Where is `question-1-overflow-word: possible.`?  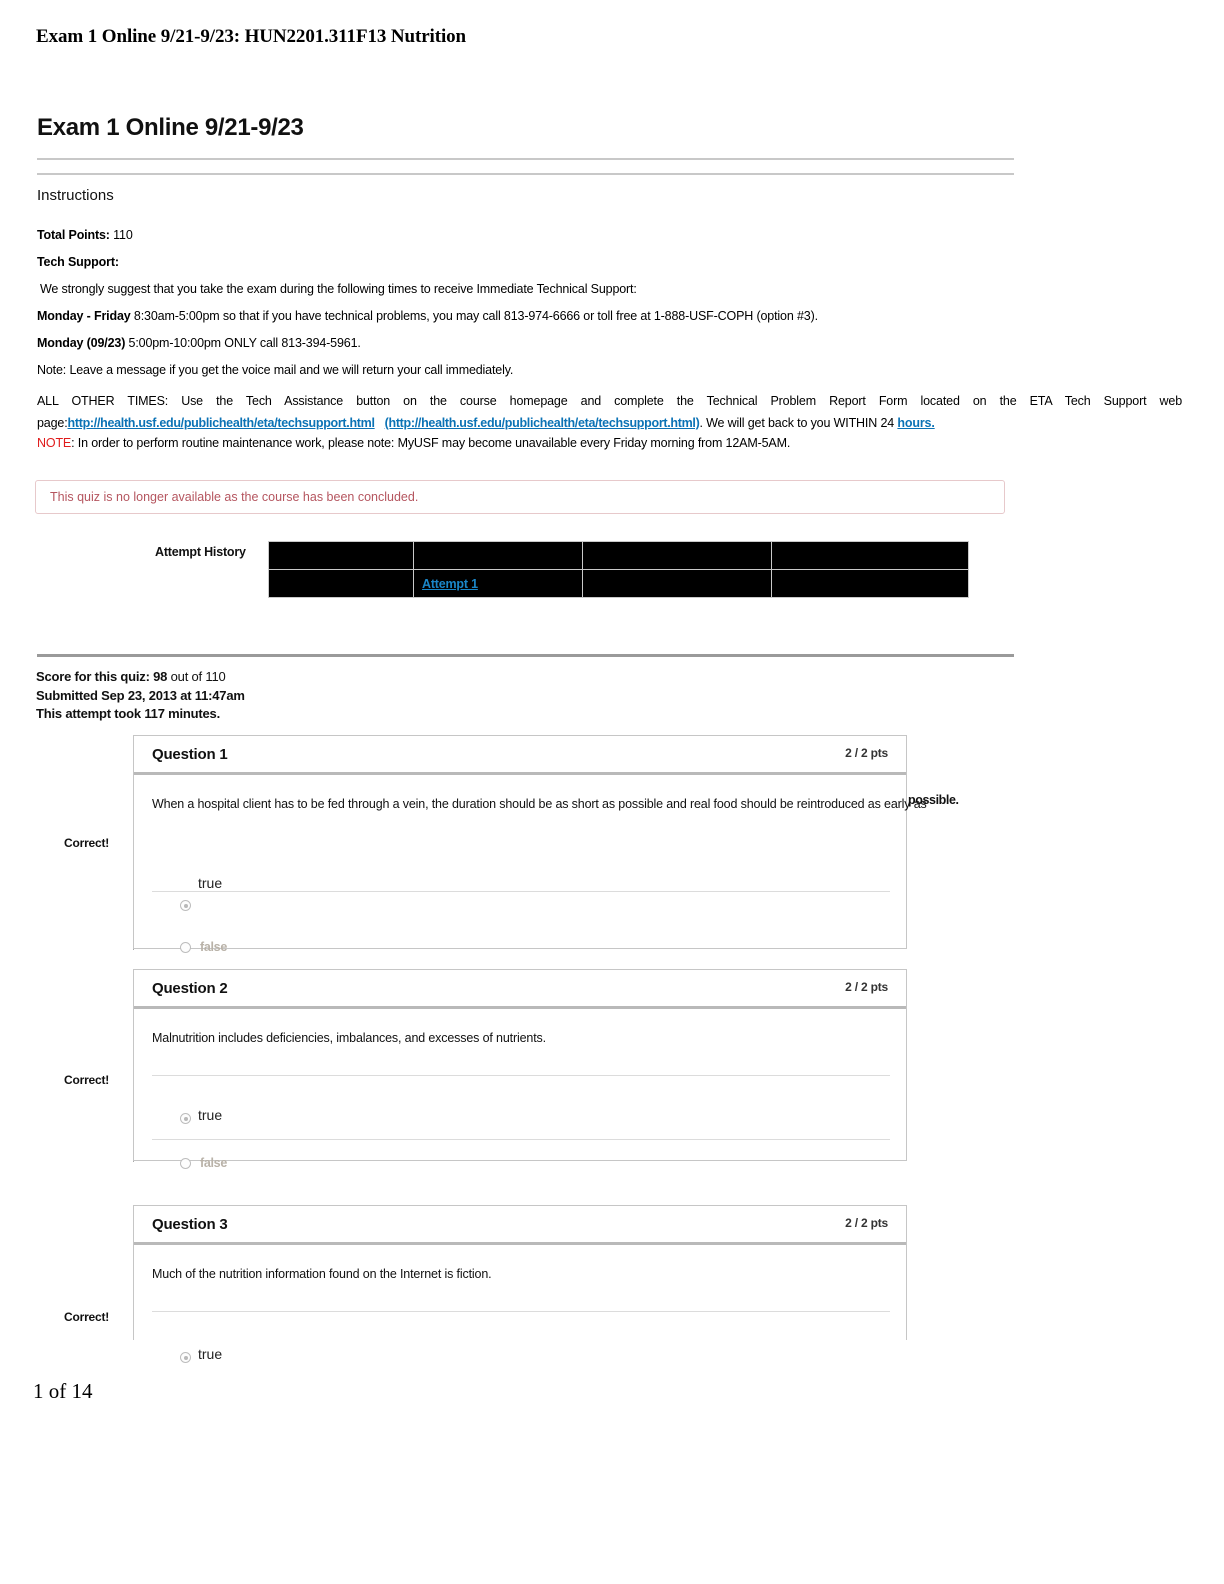 question-1-overflow-word: possible. is located at coordinates (933, 800).